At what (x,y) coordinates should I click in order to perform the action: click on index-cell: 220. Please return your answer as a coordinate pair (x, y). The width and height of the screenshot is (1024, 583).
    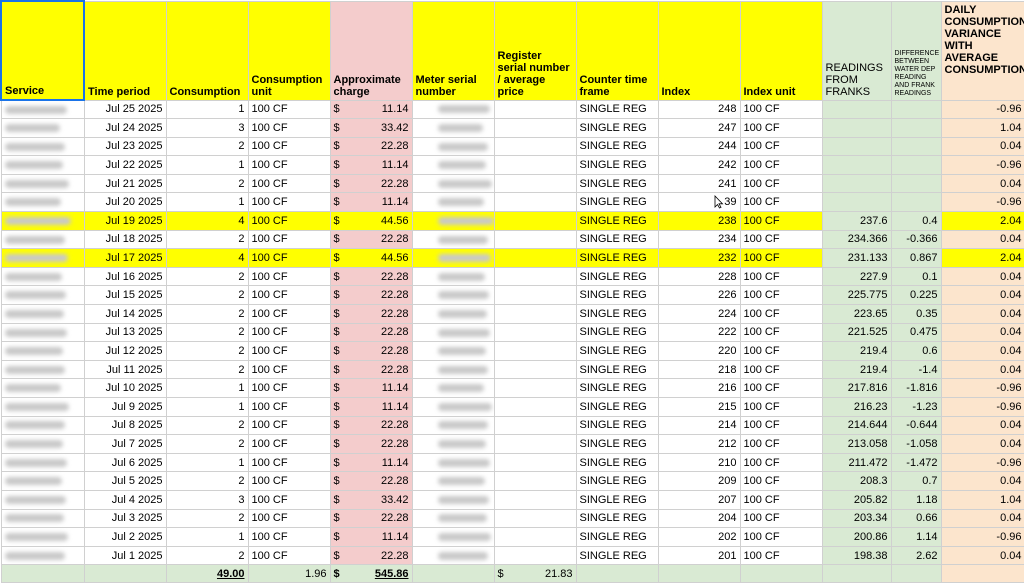
    Looking at the image, I should click on (699, 351).